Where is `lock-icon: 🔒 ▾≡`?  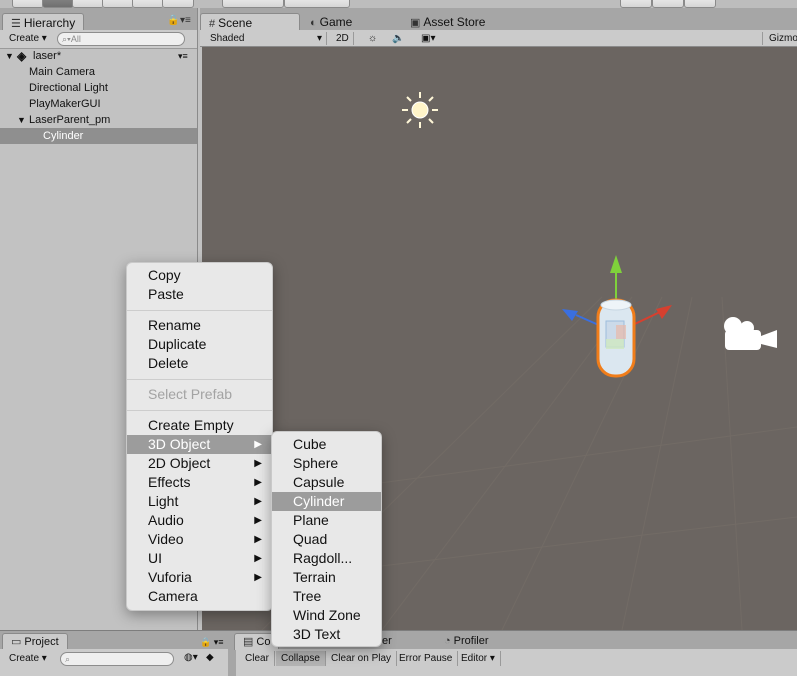
lock-icon: 🔒 ▾≡ is located at coordinates (211, 642).